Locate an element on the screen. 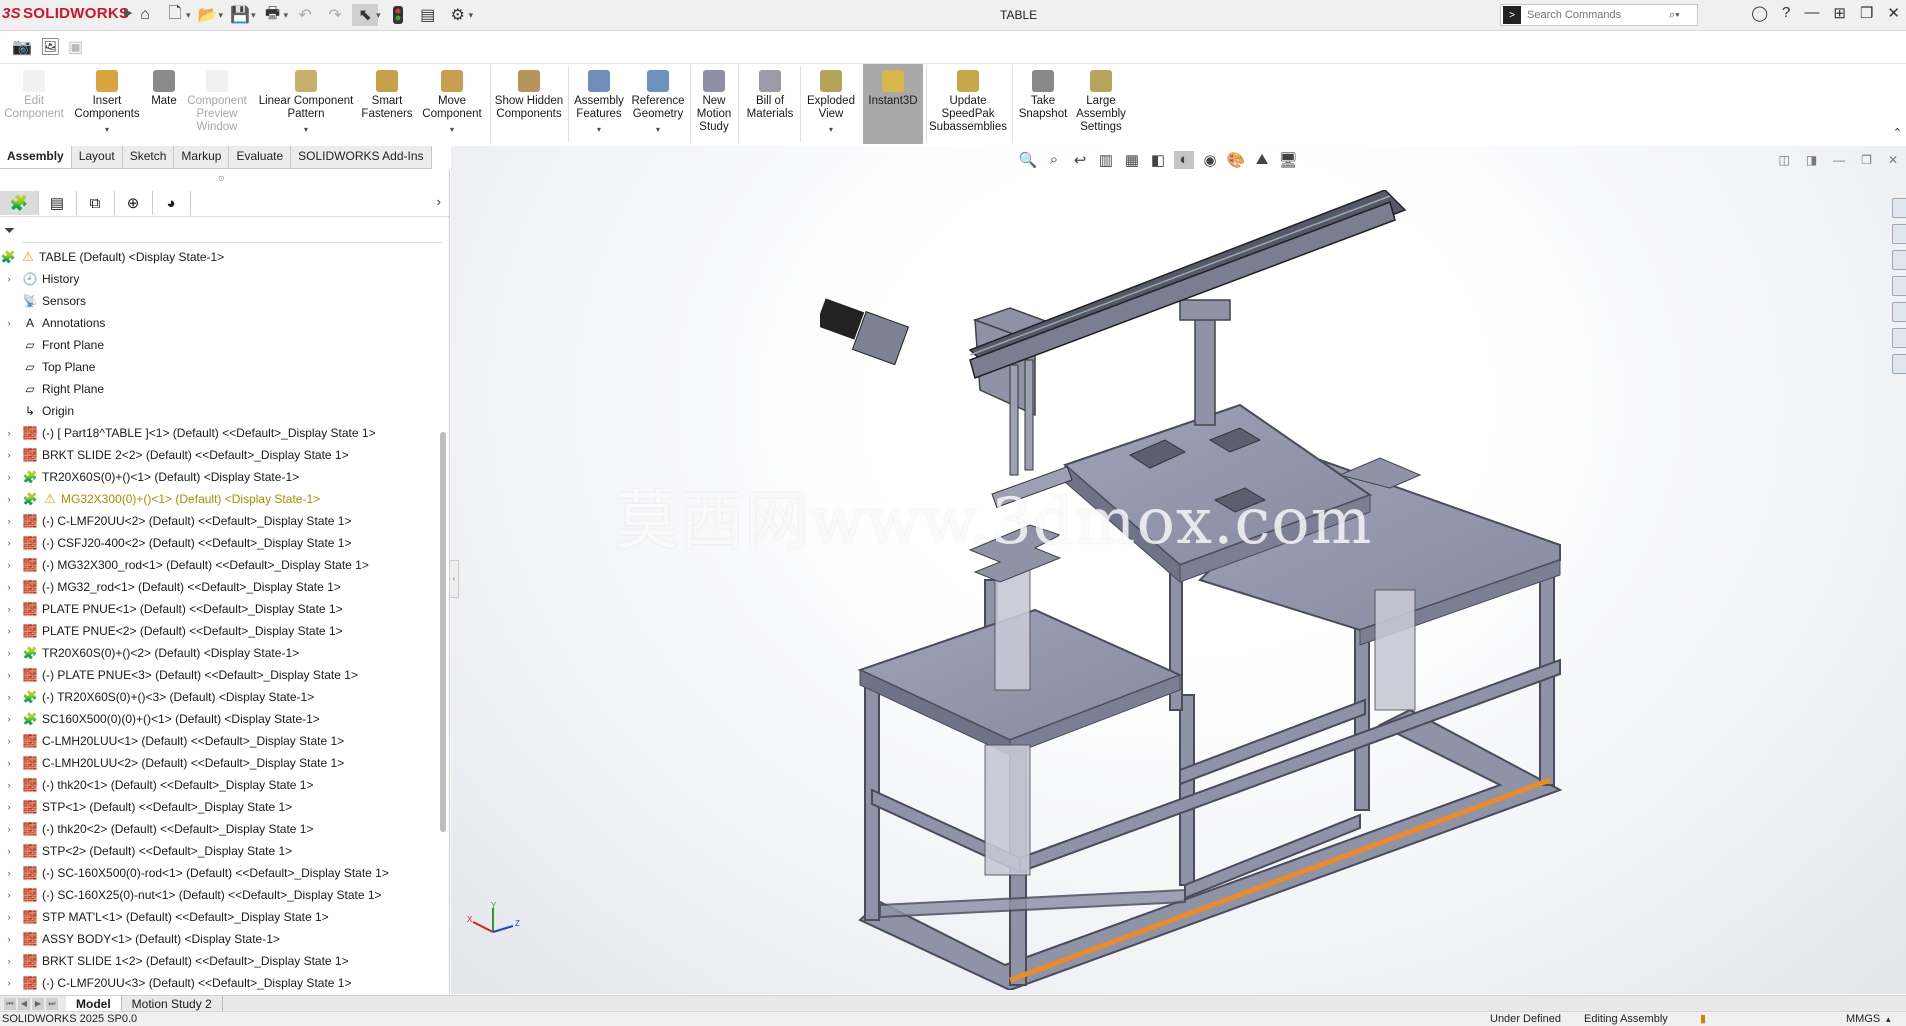  units-selector: MMGS is located at coordinates (1863, 1019).